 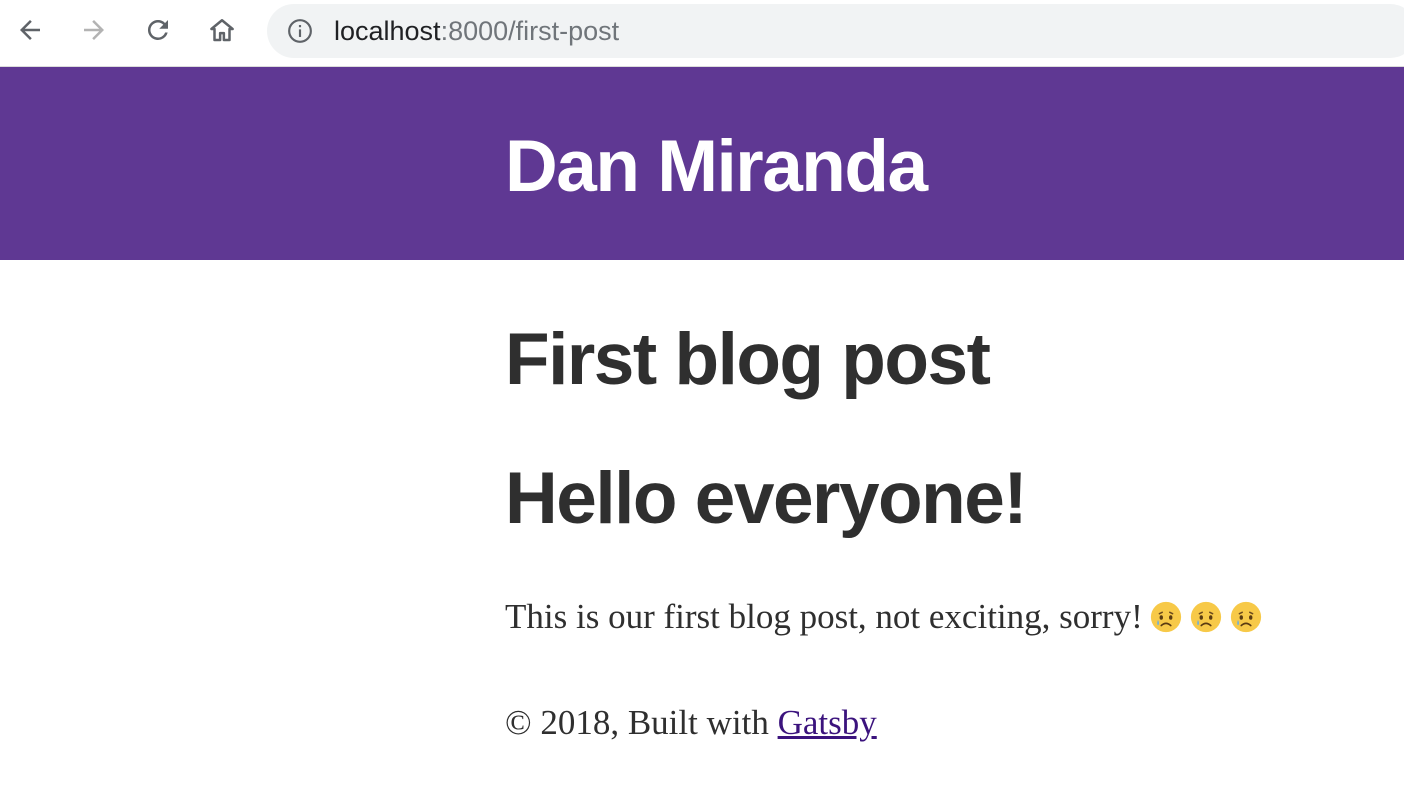 I want to click on url-host: localhost, so click(x=387, y=31).